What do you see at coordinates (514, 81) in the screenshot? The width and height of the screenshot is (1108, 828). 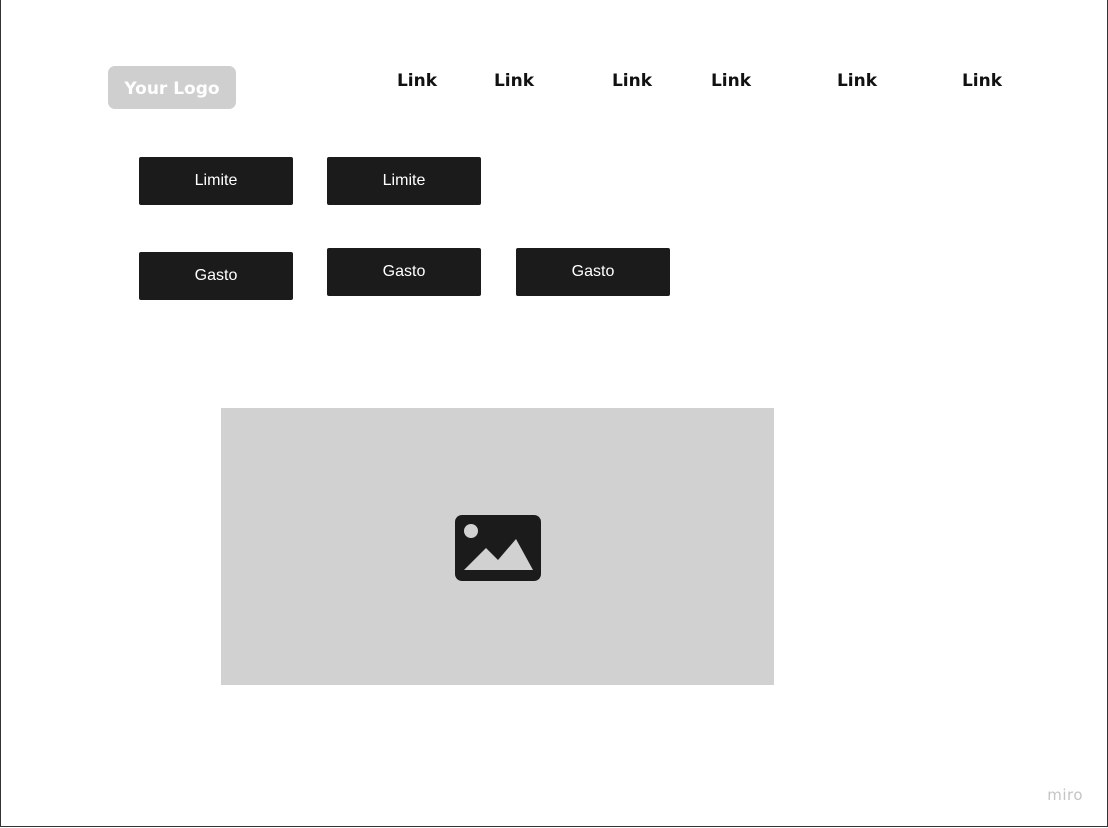 I see `nav-link-2: Link` at bounding box center [514, 81].